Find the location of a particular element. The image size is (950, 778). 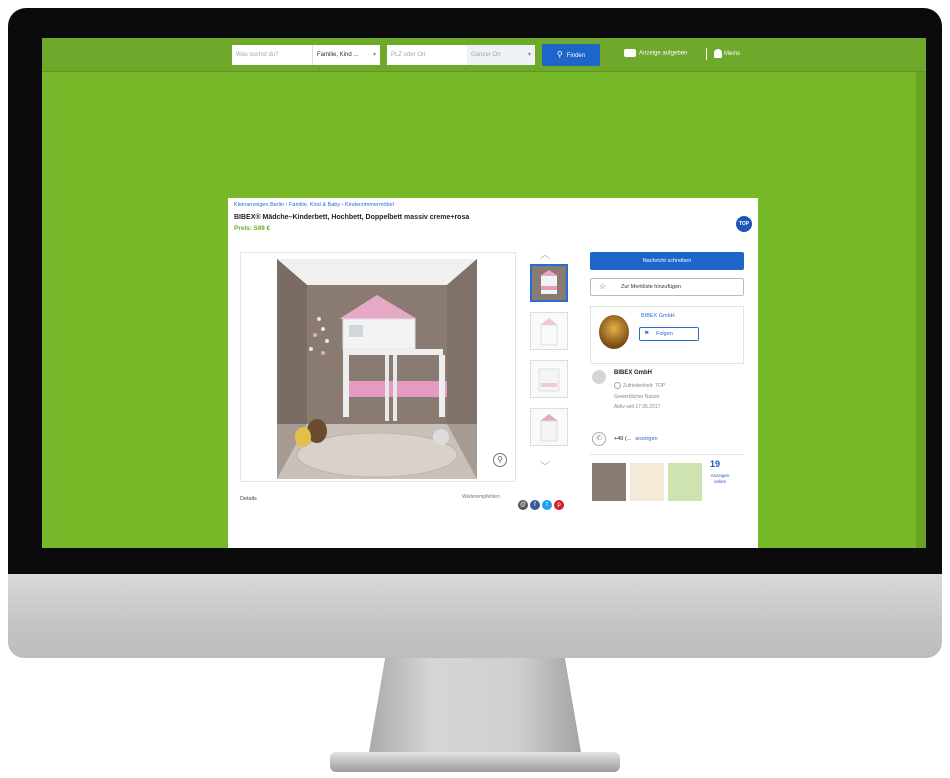

radius-select: Ganzer Ort ▾ is located at coordinates (501, 55).